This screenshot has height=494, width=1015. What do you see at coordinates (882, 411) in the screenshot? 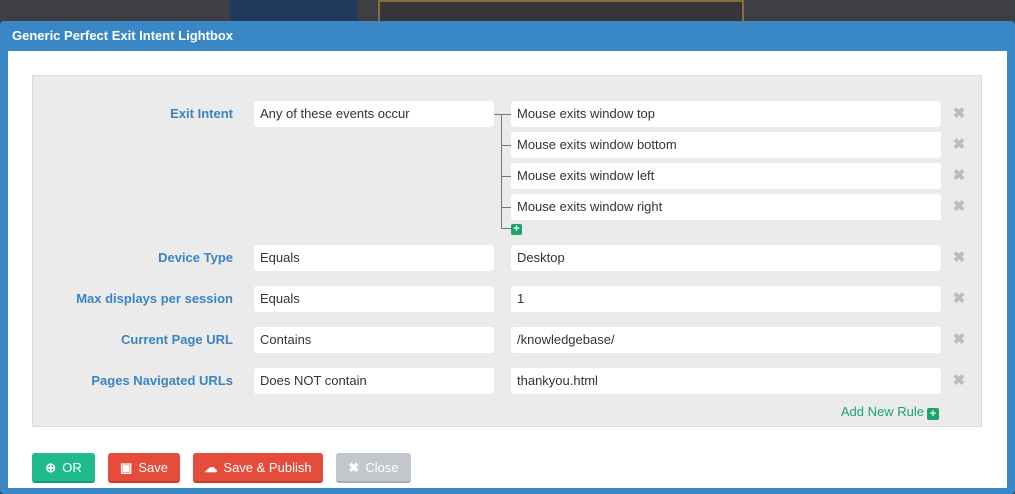
I see `add-new-rule-label: Add New Rule` at bounding box center [882, 411].